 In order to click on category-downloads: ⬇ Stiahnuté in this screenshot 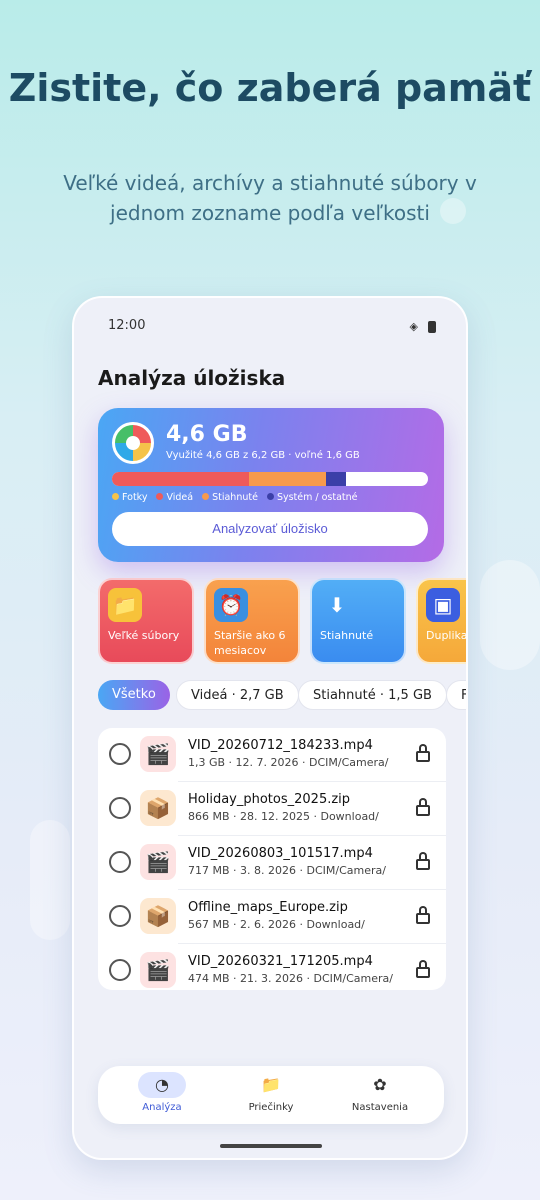, I will do `click(358, 621)`.